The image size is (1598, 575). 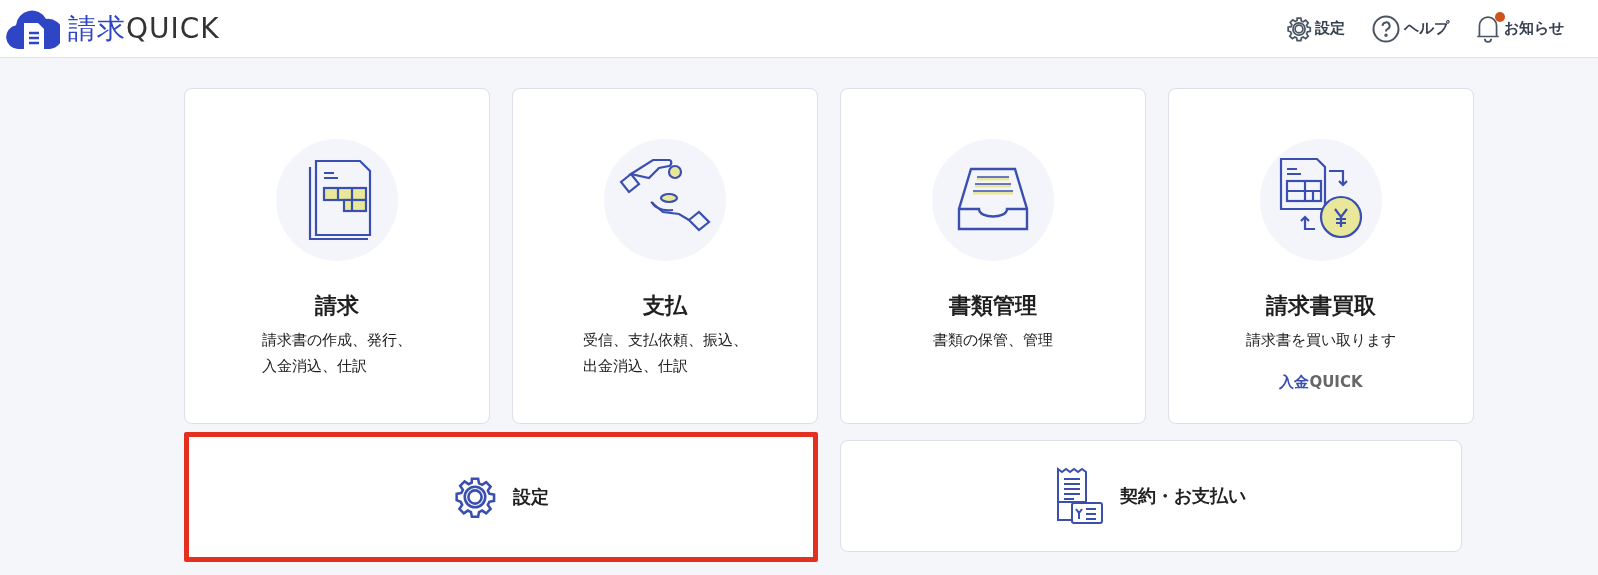 I want to click on card-title: 支払, so click(x=665, y=306).